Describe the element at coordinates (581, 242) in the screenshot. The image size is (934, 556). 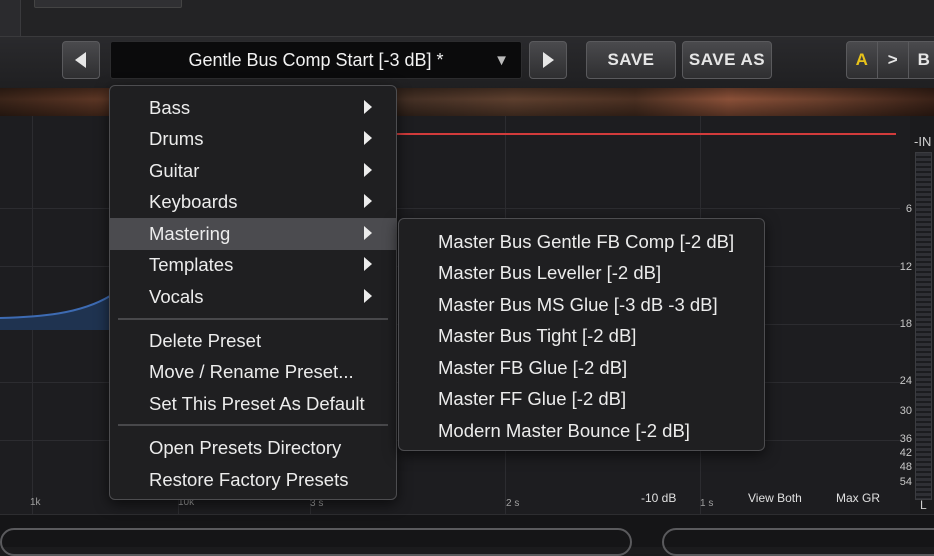
I see `submenu-item: Master Bus Gentle FB Comp [-2 dB]` at that location.